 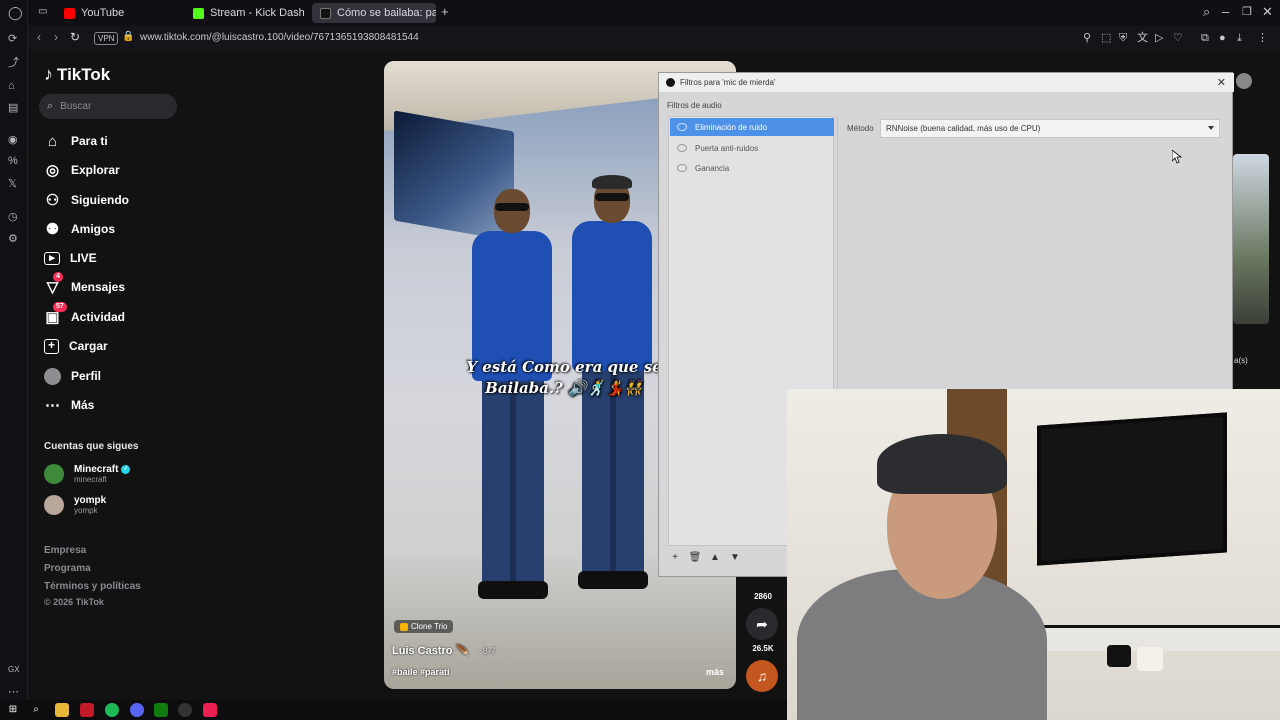 What do you see at coordinates (1178, 38) in the screenshot?
I see `heart-icon: ♡` at bounding box center [1178, 38].